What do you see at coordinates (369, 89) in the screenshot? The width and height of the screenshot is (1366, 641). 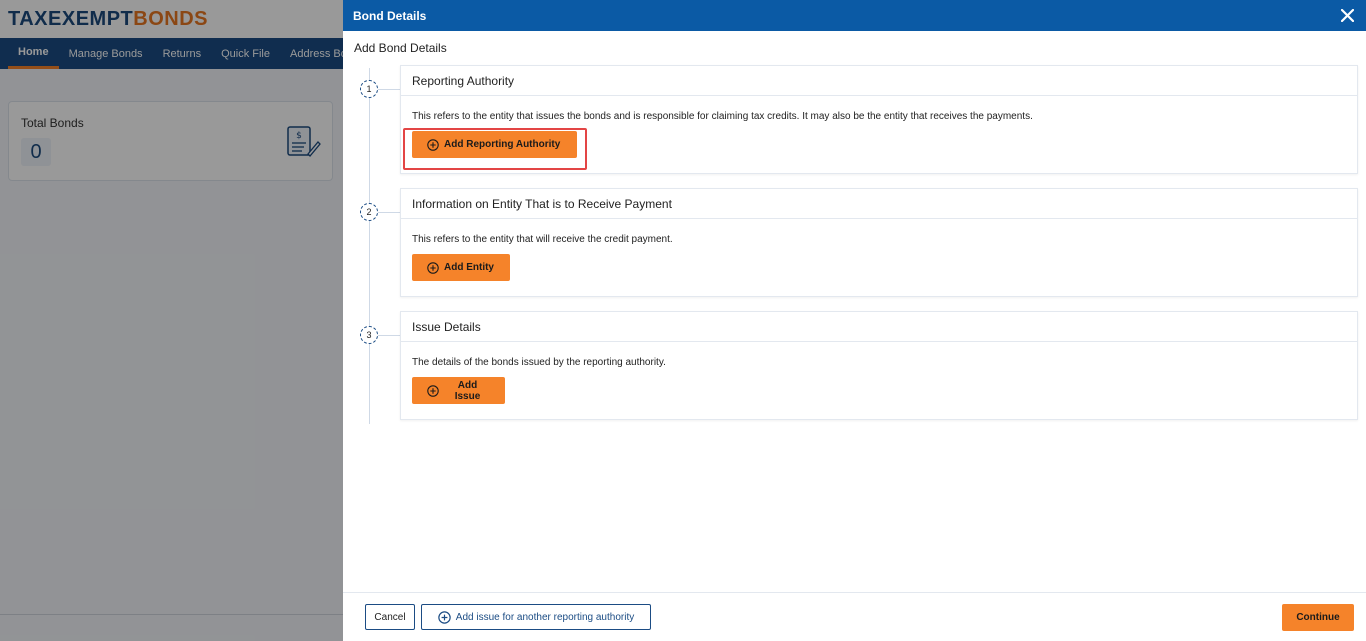 I see `step-number-1: 1` at bounding box center [369, 89].